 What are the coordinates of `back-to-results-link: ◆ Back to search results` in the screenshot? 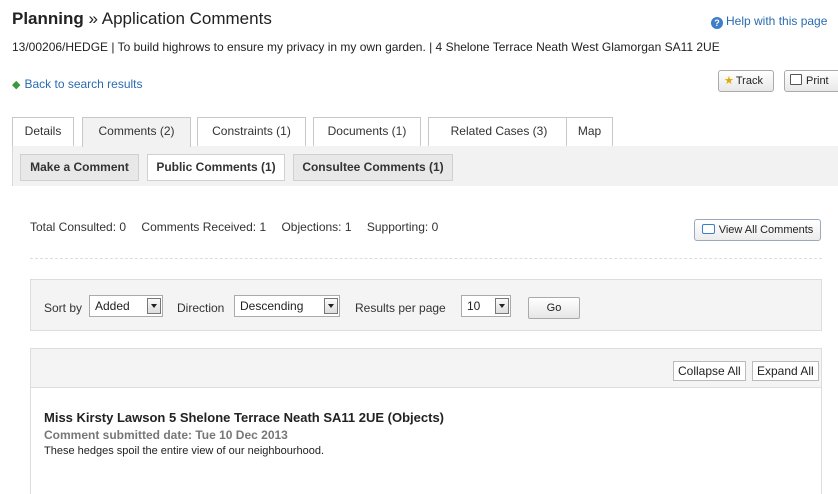 It's located at (77, 84).